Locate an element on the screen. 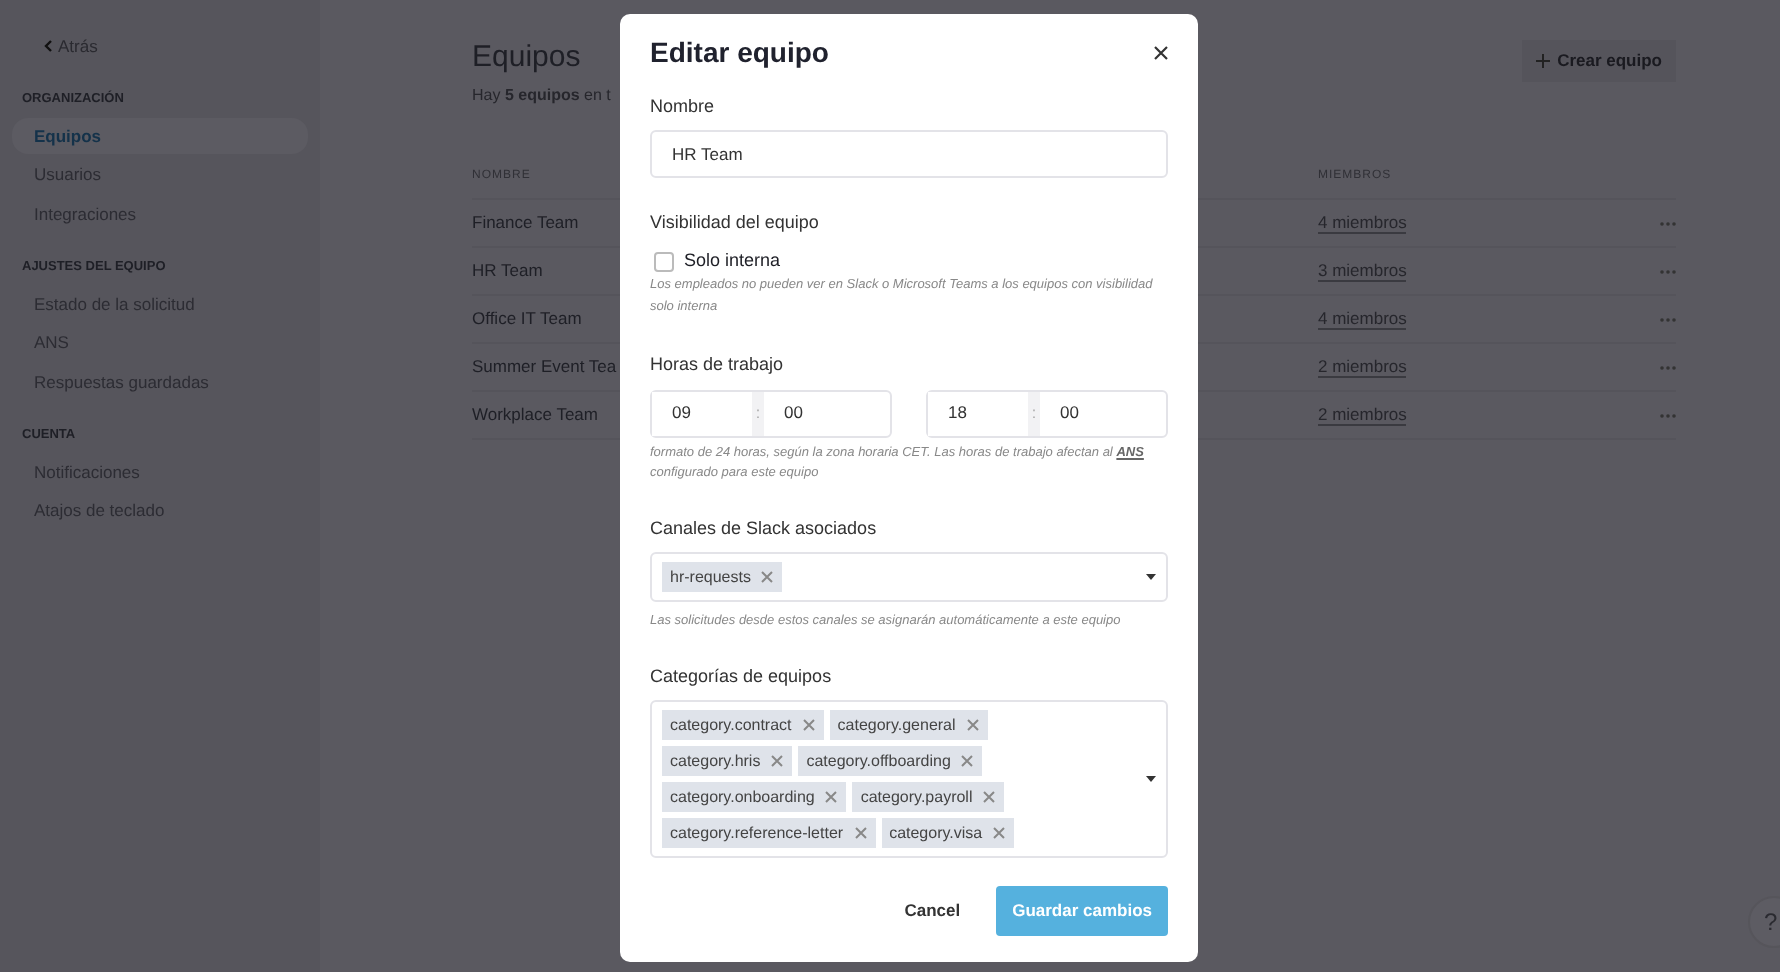 This screenshot has width=1780, height=972. tag: category.visa is located at coordinates (948, 833).